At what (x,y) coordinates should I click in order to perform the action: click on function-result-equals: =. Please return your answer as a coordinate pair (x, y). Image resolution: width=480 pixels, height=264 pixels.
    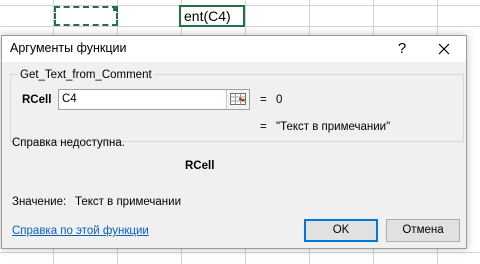
    Looking at the image, I should click on (263, 127).